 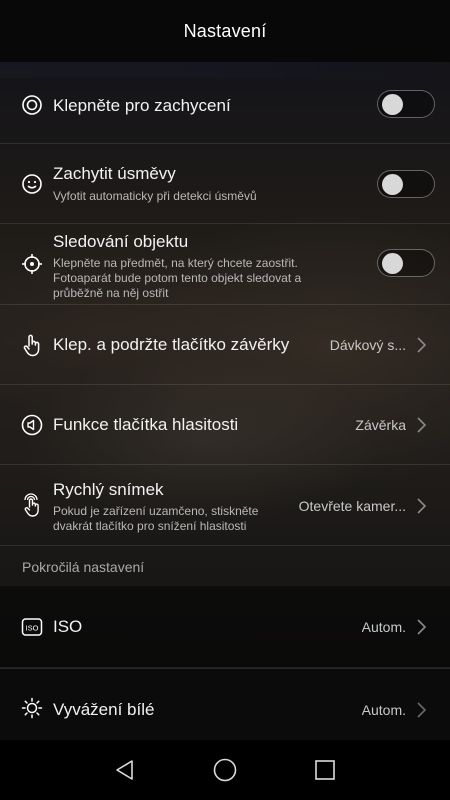 What do you see at coordinates (32, 505) in the screenshot?
I see `double-tap-hand-icon` at bounding box center [32, 505].